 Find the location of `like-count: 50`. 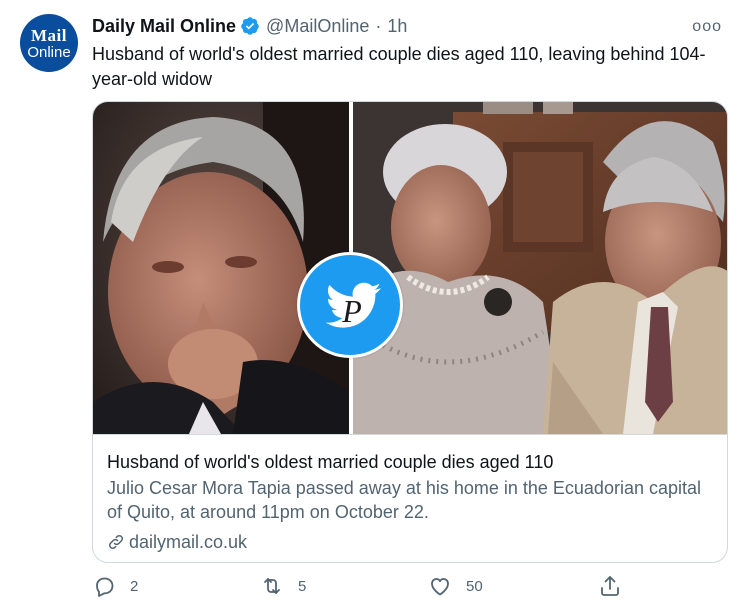

like-count: 50 is located at coordinates (474, 586).